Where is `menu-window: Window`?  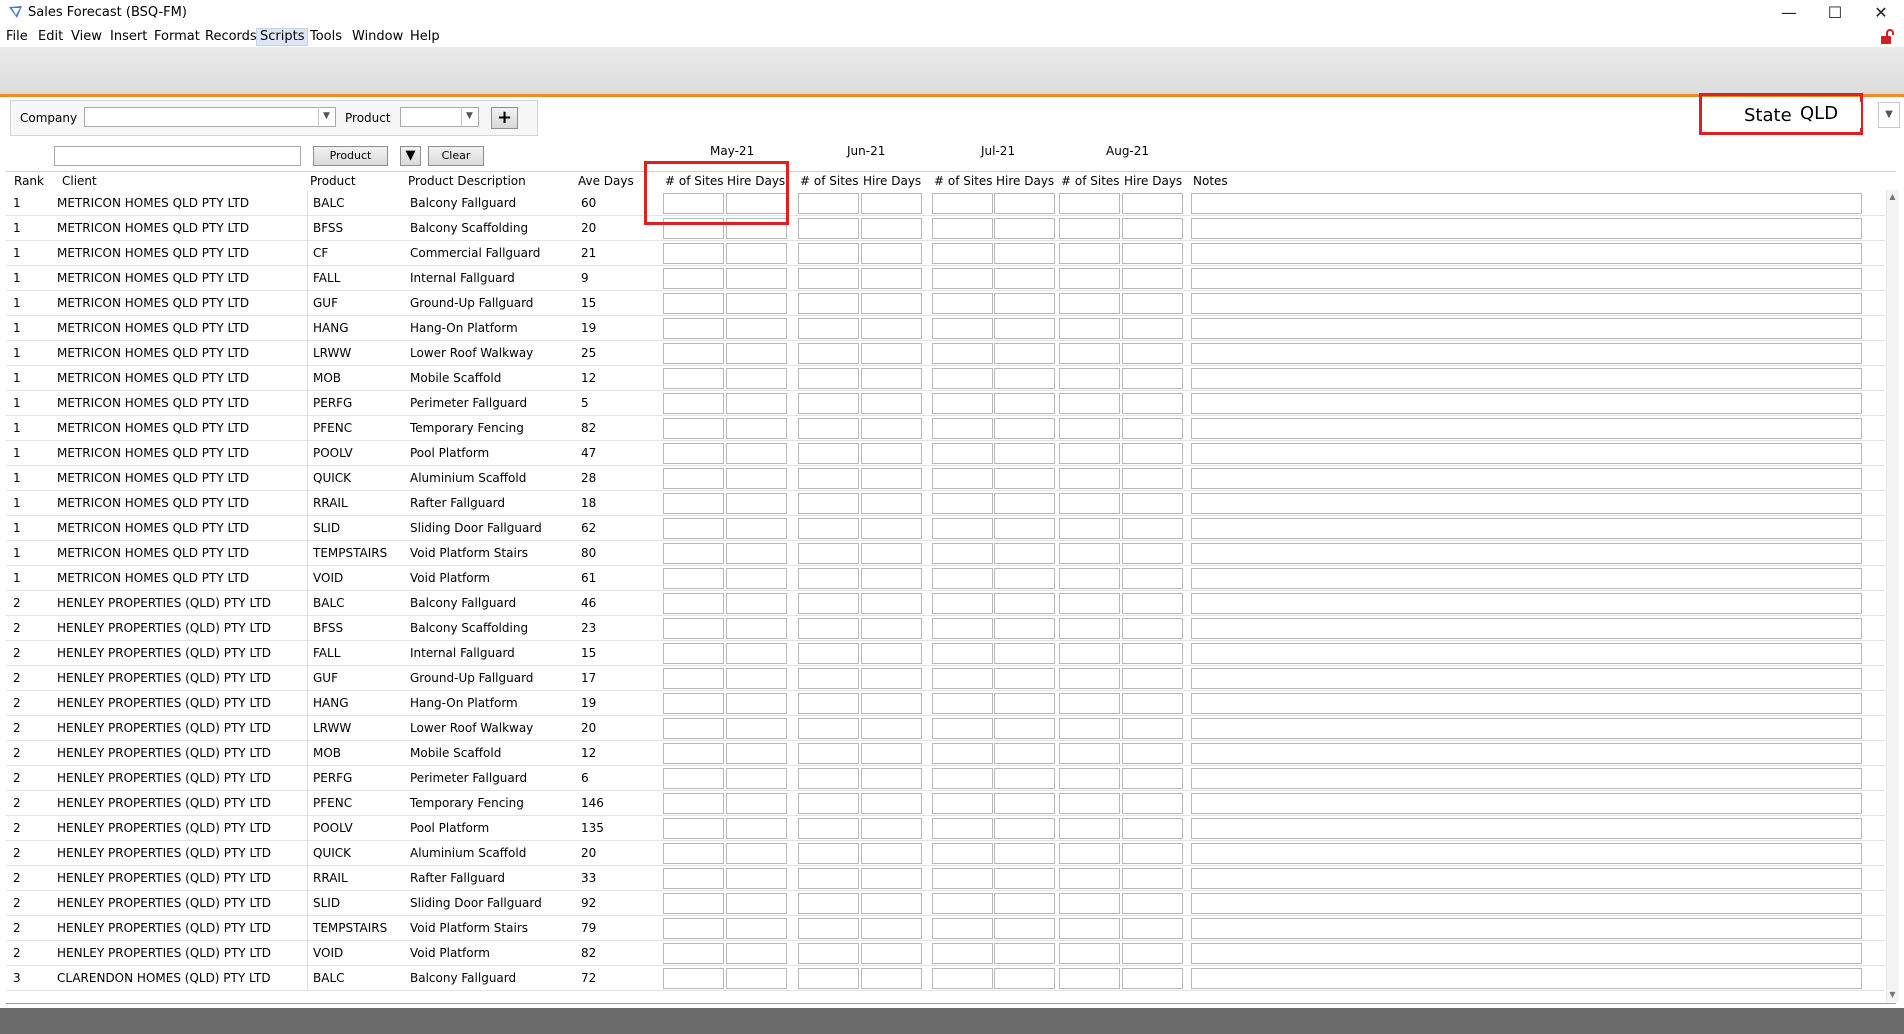
menu-window: Window is located at coordinates (377, 37).